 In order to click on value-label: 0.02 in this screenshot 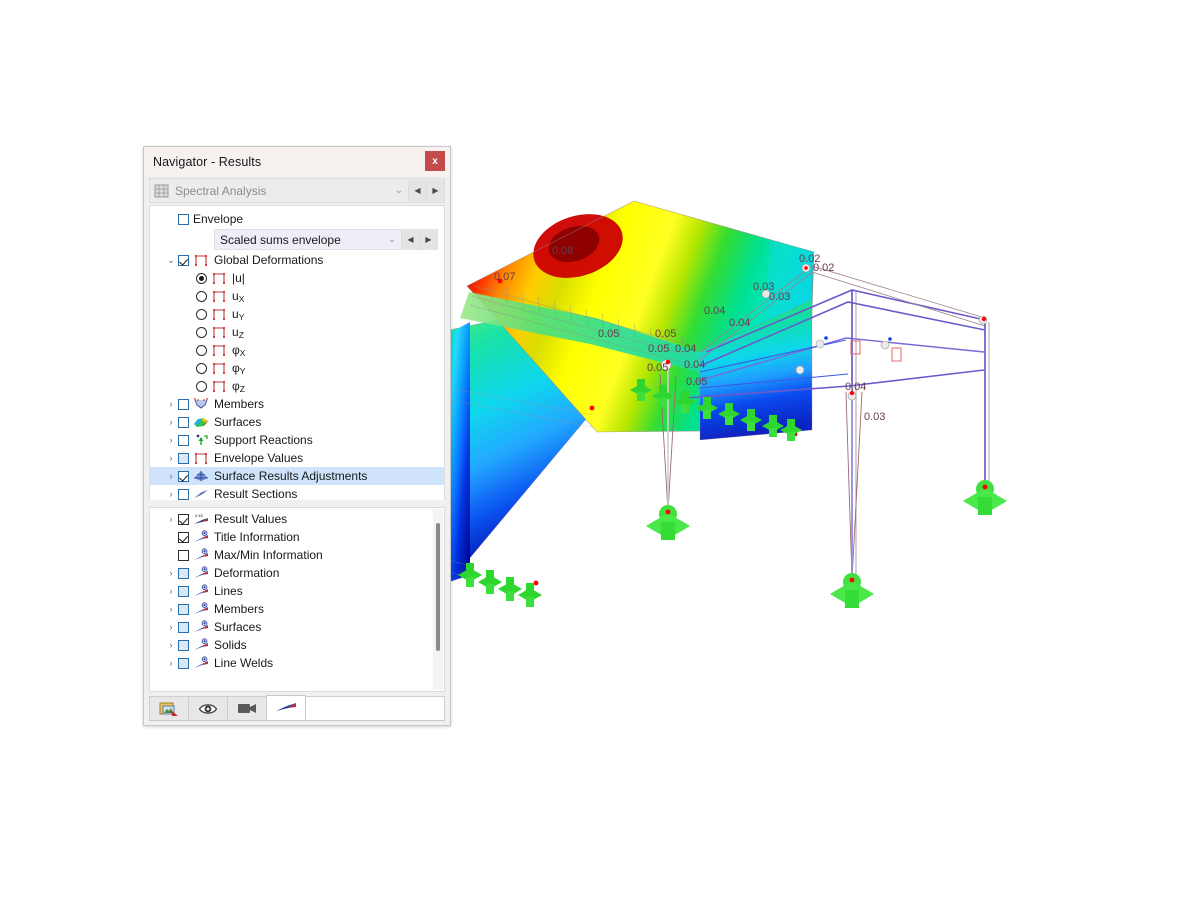, I will do `click(823, 268)`.